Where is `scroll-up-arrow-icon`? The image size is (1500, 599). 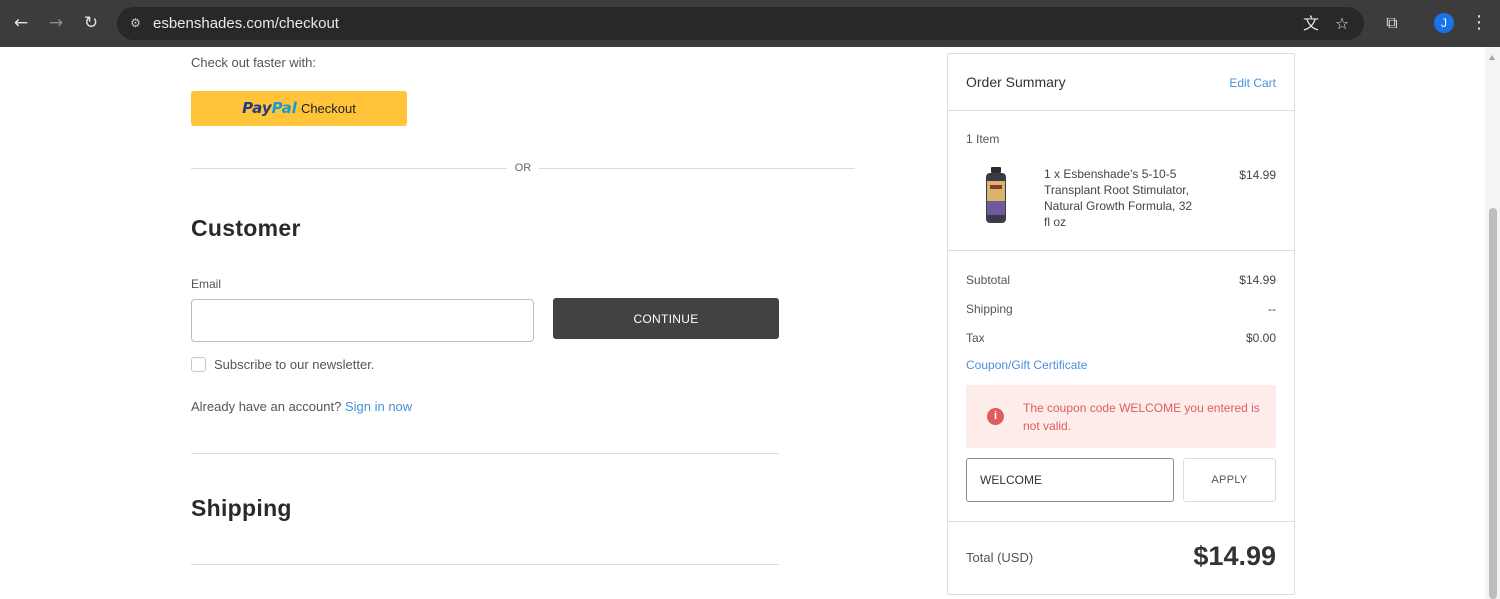
scroll-up-arrow-icon is located at coordinates (1492, 57).